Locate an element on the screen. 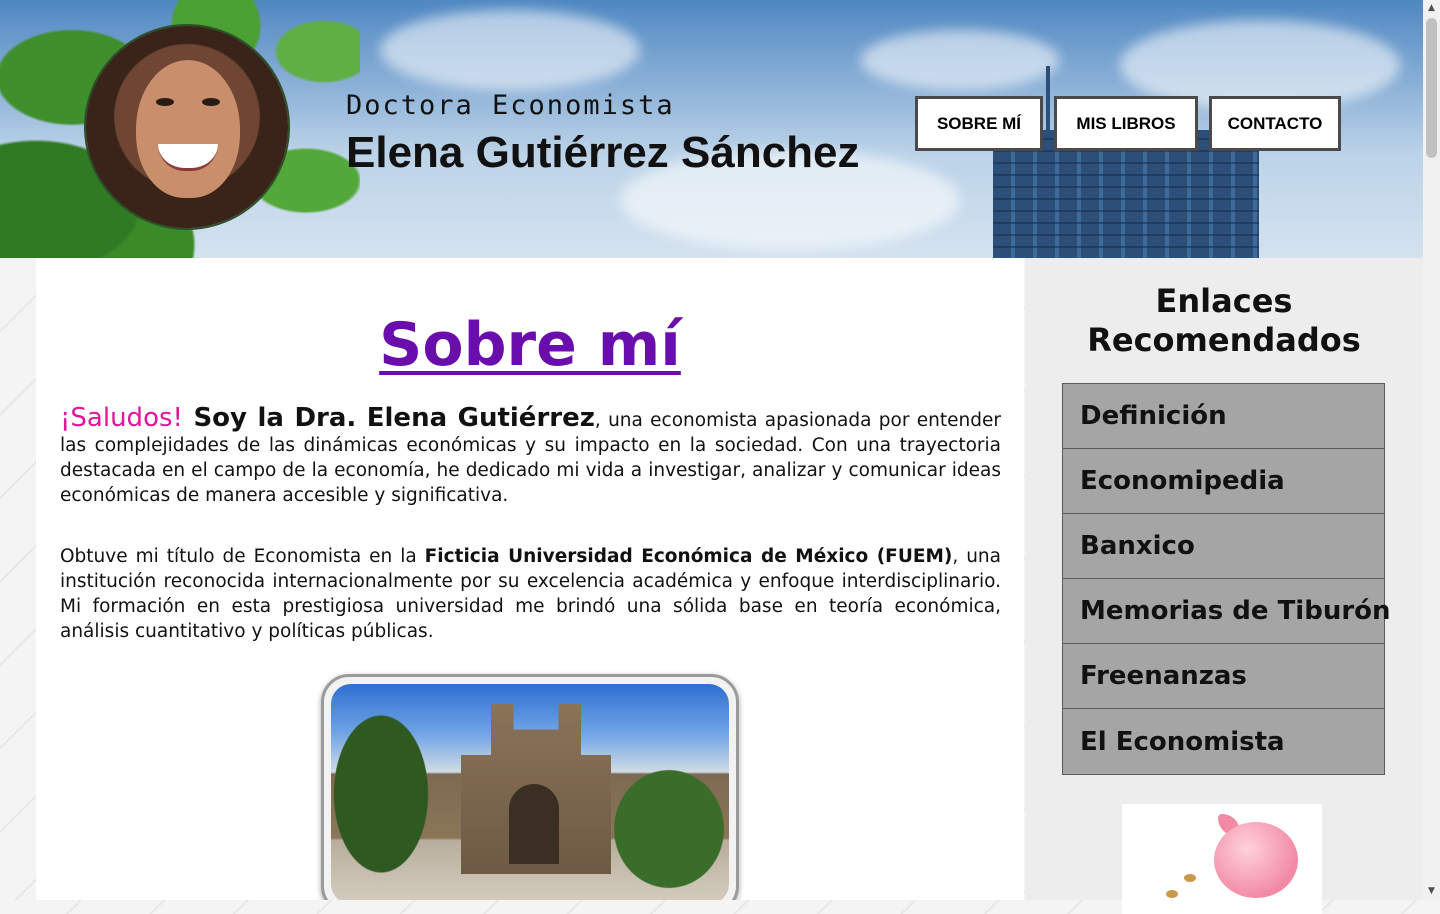 Image resolution: width=1440 pixels, height=914 pixels. nav-sobre-mi-button: SOBRE MÍ is located at coordinates (979, 123).